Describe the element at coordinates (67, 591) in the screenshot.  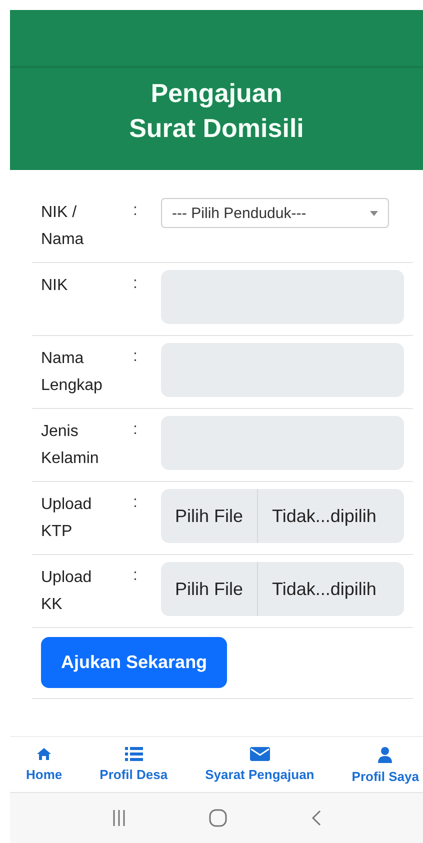
I see `field-label: Upload KK` at that location.